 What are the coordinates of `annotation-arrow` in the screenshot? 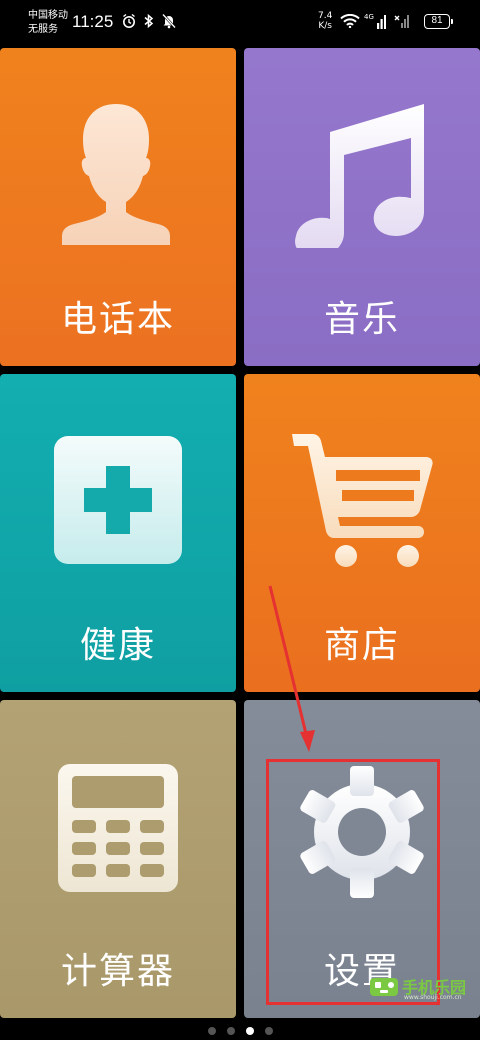 It's located at (291, 668).